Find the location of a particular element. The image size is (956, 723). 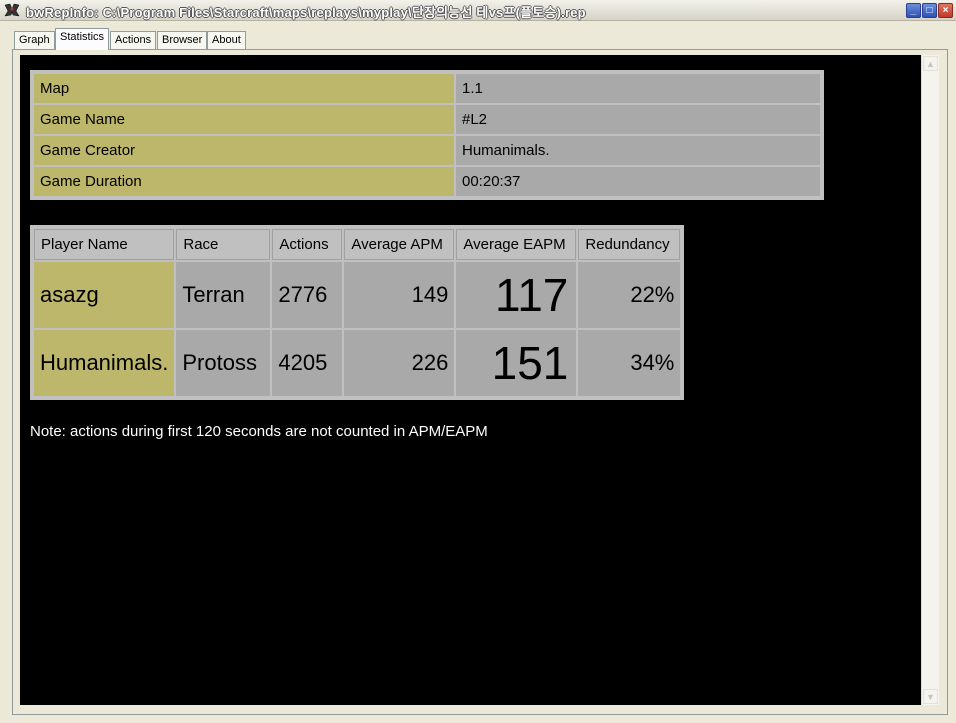

game-creator-value: Humanimals. is located at coordinates (638, 150).